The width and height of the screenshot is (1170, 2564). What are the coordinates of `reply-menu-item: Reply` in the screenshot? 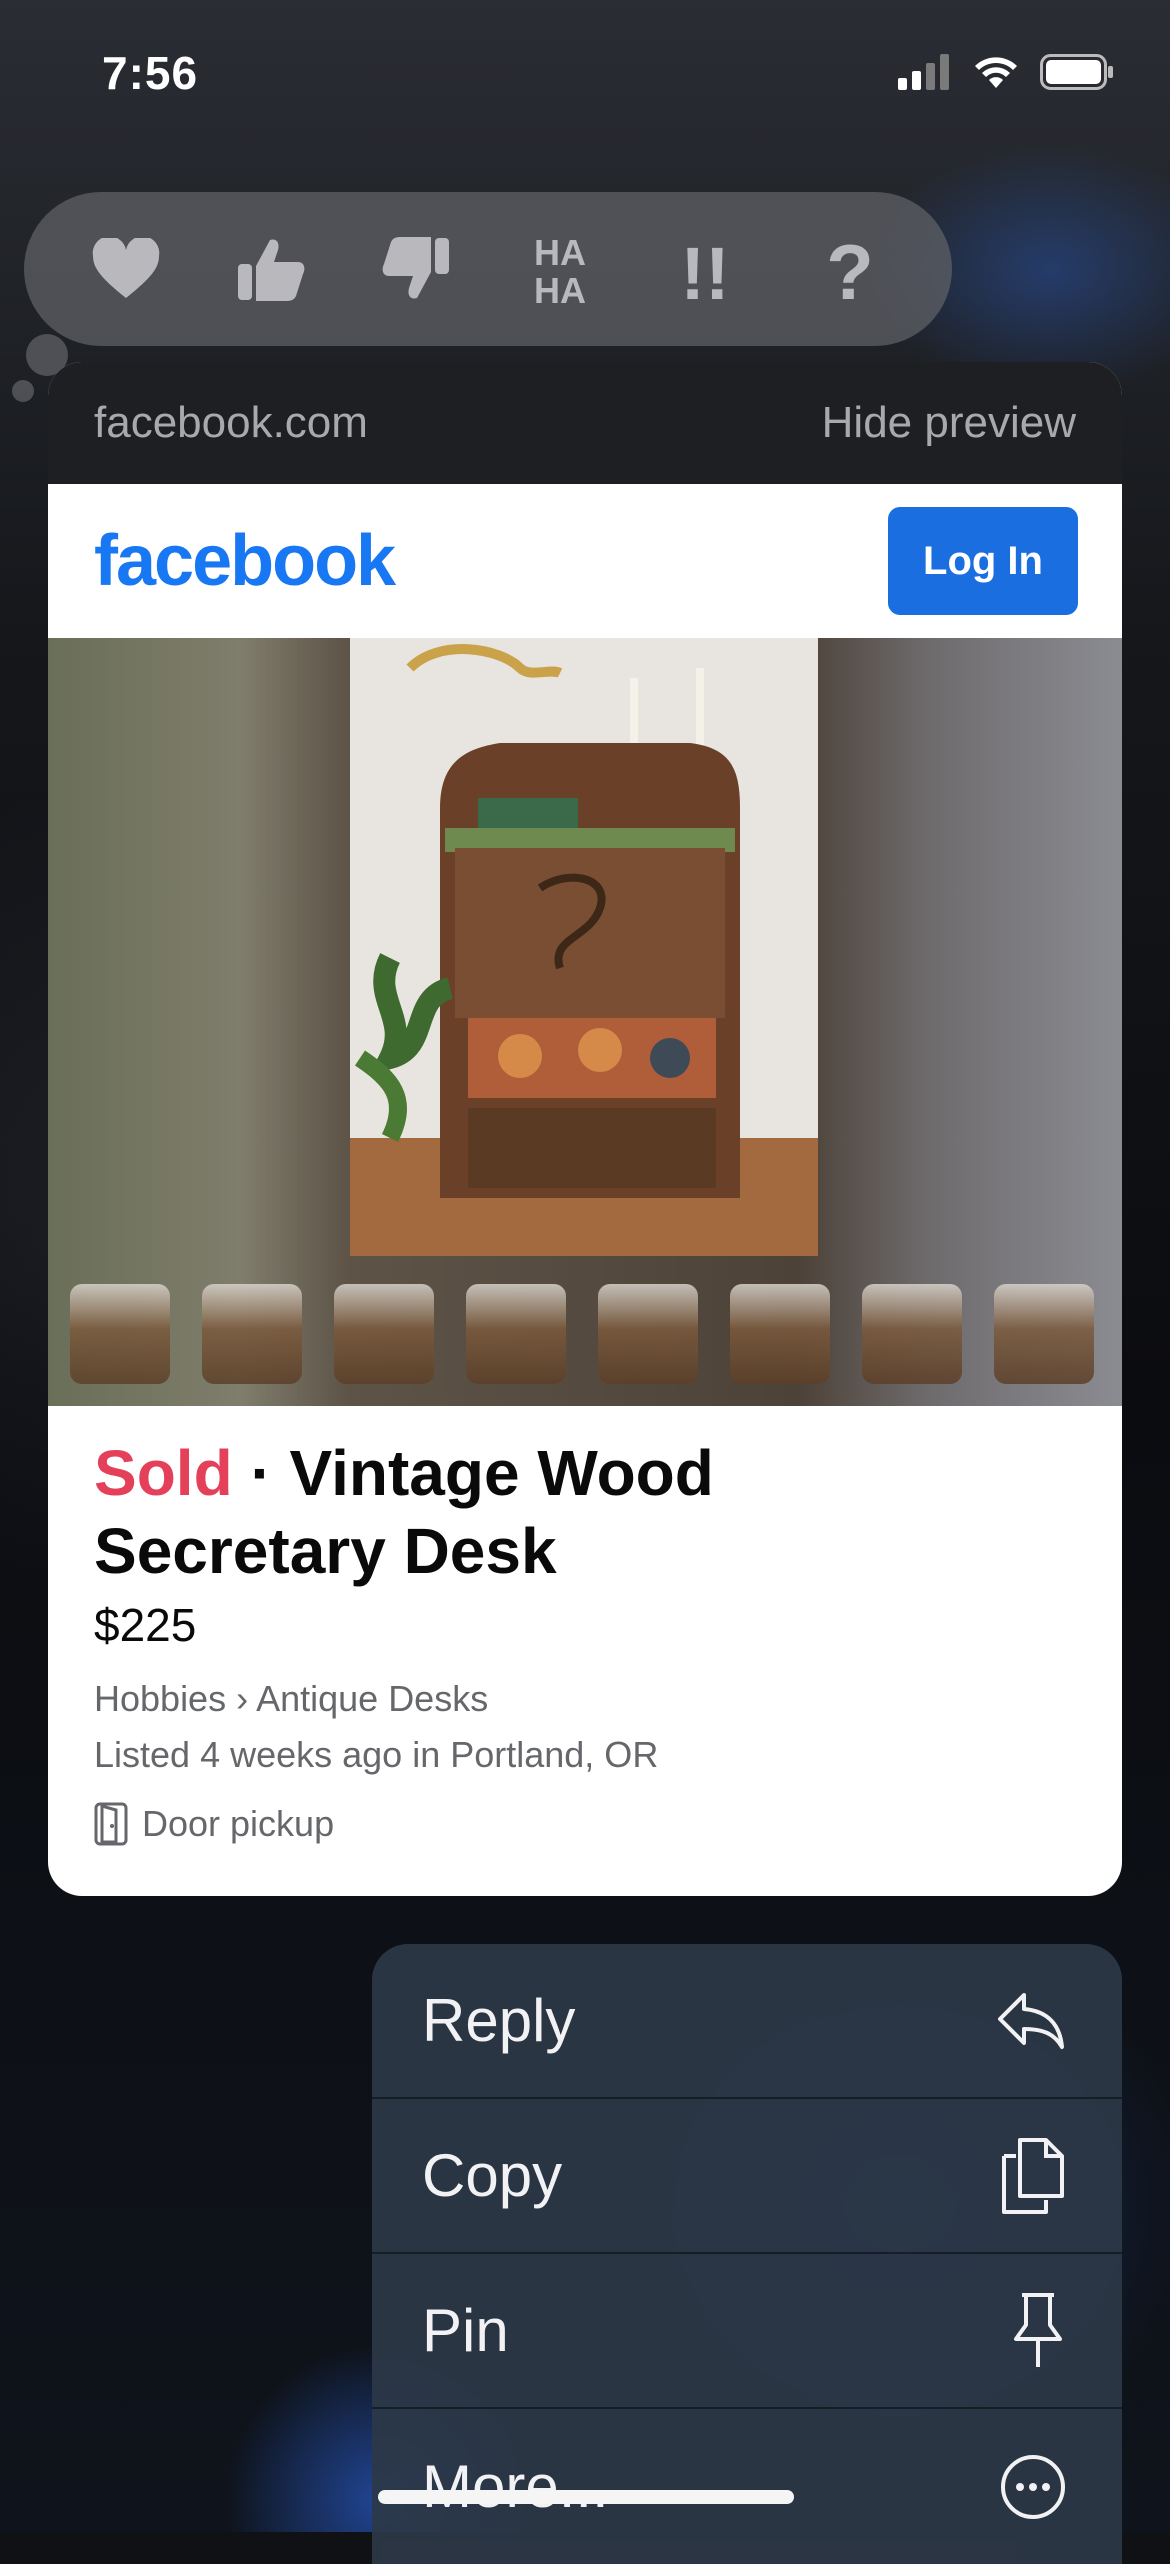 It's located at (747, 2021).